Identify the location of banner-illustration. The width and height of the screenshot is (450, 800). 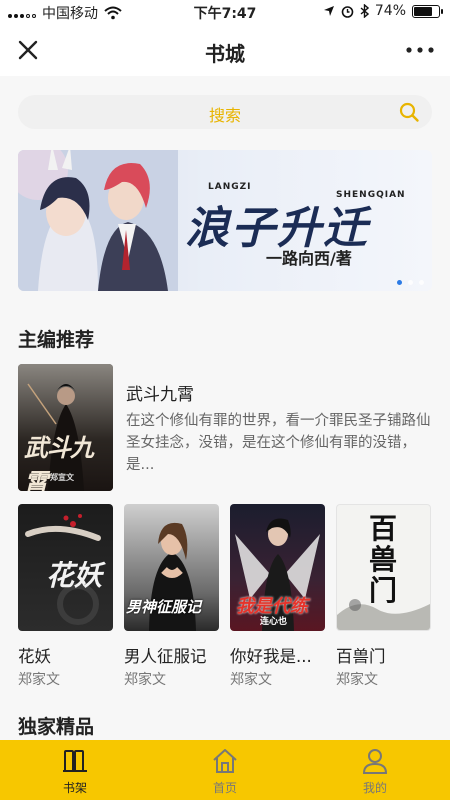
(98, 220).